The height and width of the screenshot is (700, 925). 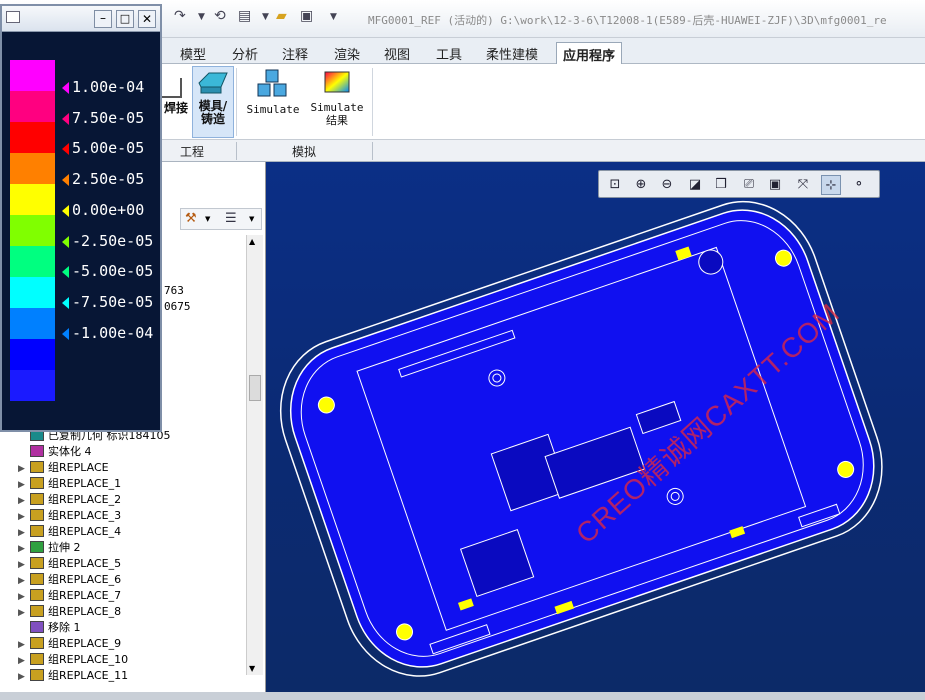 What do you see at coordinates (108, 87) in the screenshot?
I see `legend-value: 1.00e-04` at bounding box center [108, 87].